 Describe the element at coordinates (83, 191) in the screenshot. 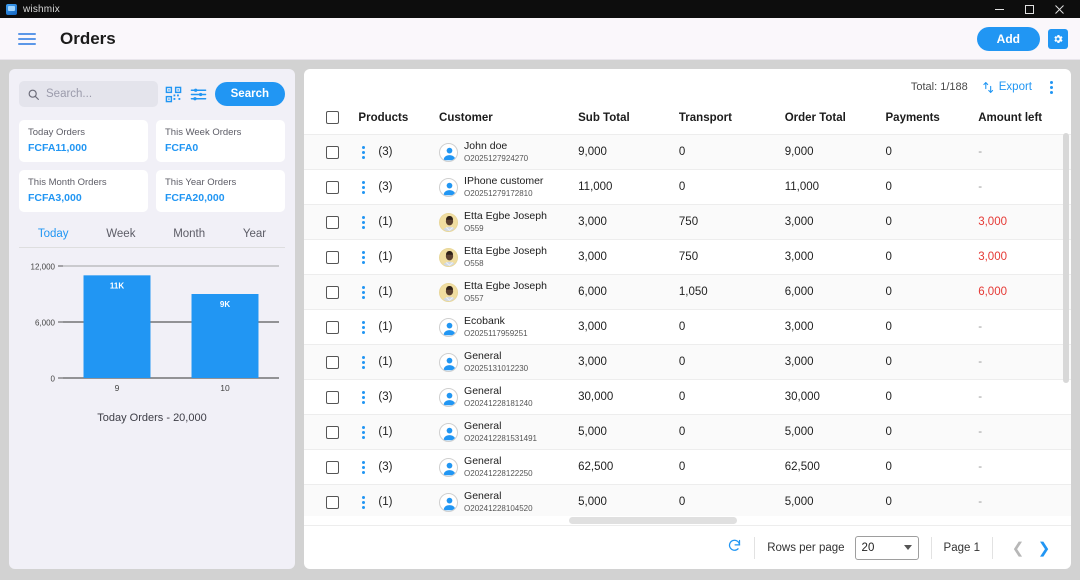

I see `stat-card-month-orders: This Month Orders FCFA3,000` at that location.